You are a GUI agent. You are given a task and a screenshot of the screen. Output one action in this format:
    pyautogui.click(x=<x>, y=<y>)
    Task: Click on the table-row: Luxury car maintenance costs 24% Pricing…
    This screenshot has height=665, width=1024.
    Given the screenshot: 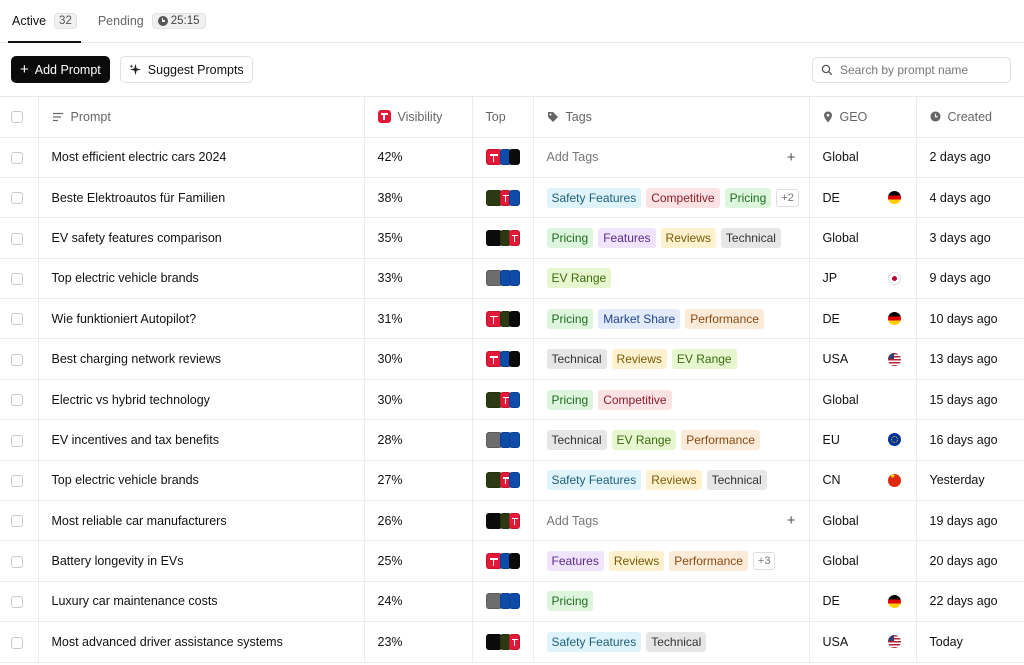 What is the action you would take?
    pyautogui.click(x=512, y=602)
    